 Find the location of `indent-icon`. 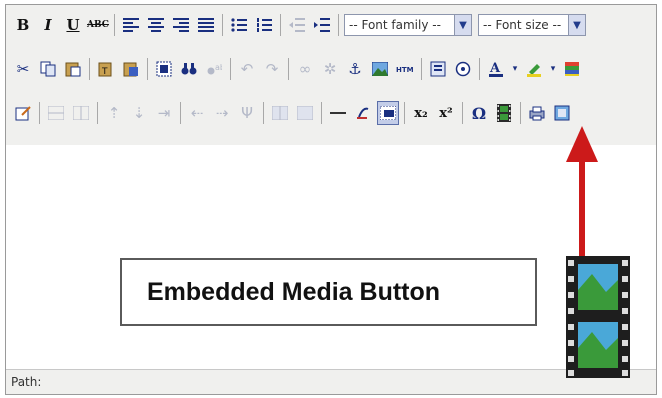

indent-icon is located at coordinates (322, 25).